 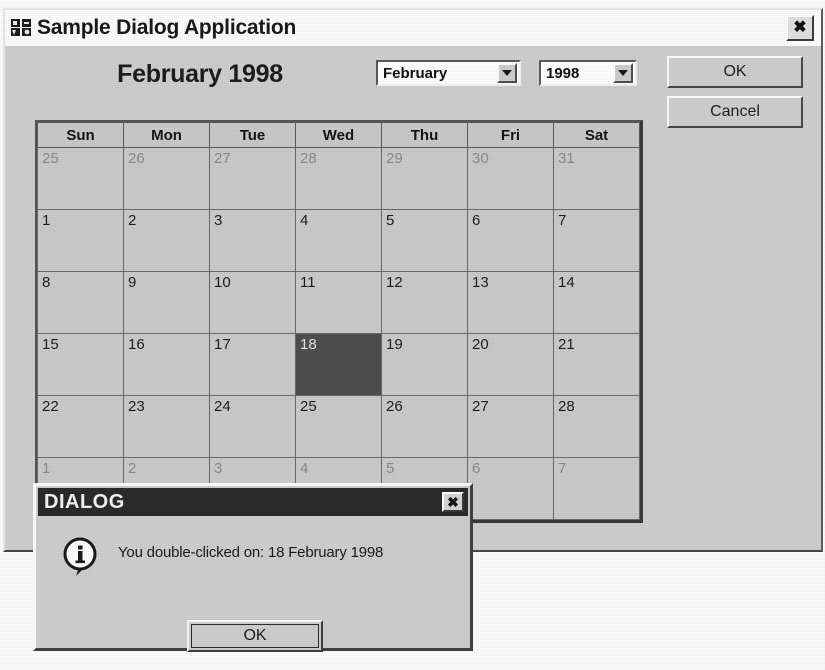 I want to click on window-title: Sample Dialog Application, so click(x=167, y=27).